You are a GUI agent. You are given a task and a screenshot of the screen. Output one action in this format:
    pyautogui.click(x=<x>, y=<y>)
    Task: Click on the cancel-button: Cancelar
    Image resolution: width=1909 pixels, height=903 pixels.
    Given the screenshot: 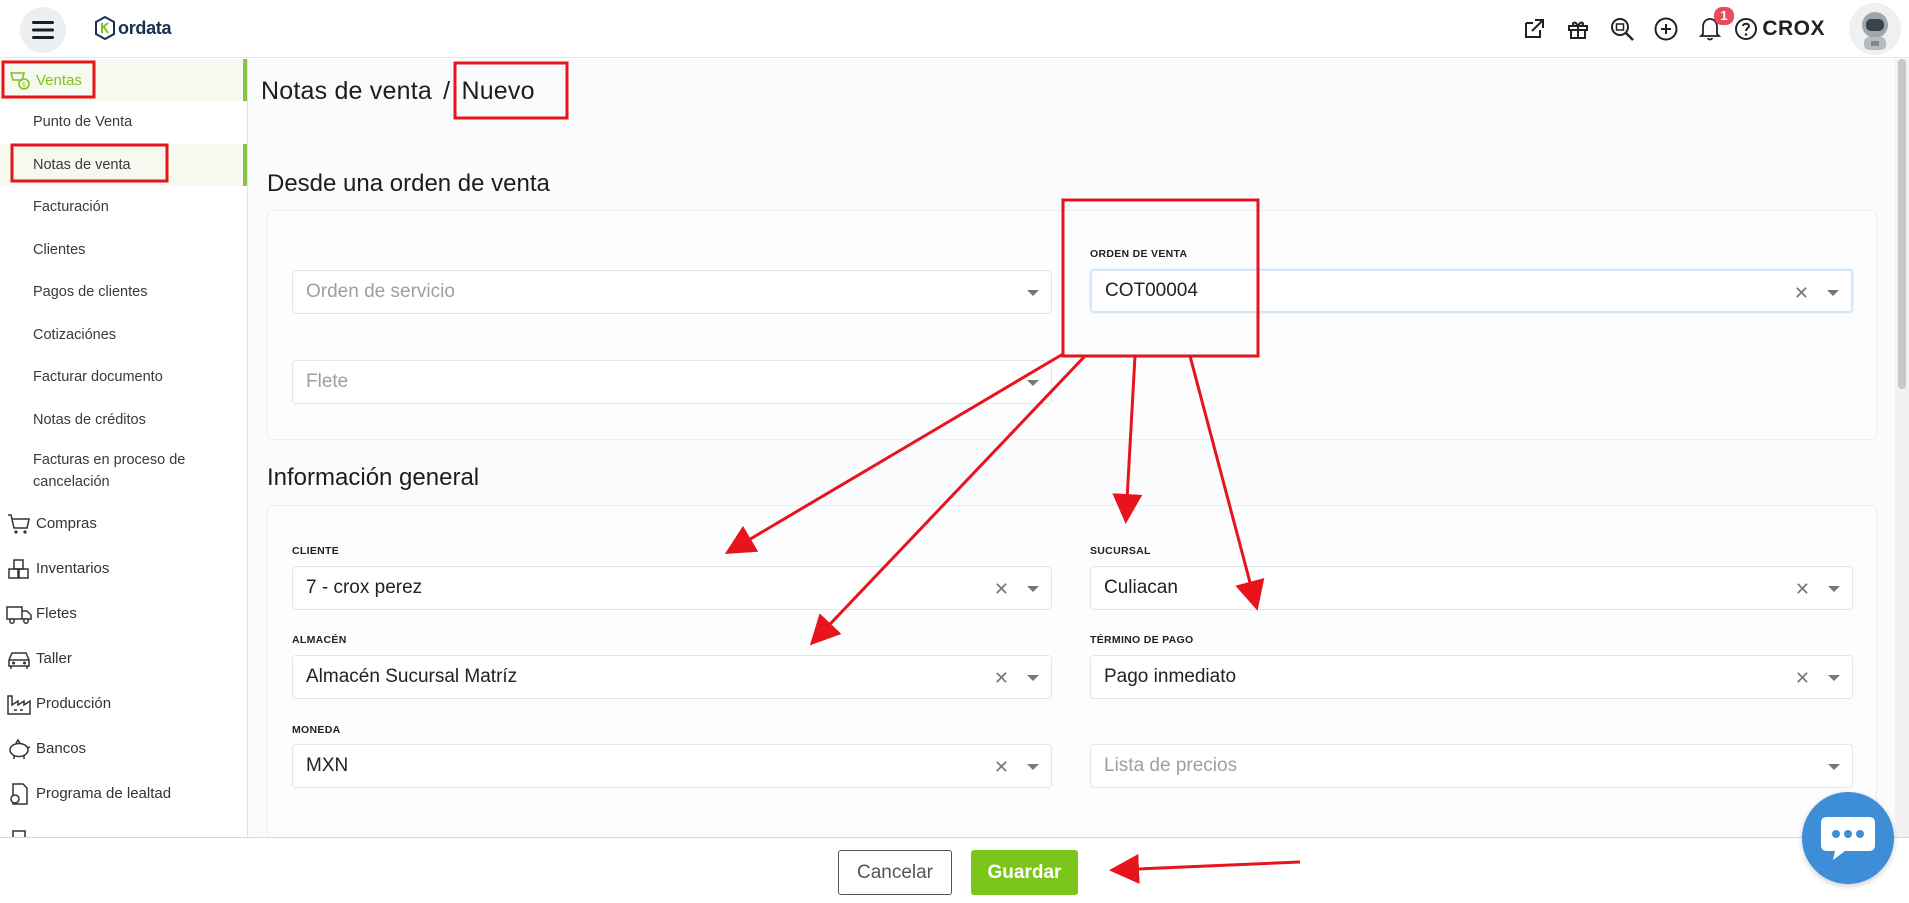 What is the action you would take?
    pyautogui.click(x=895, y=872)
    